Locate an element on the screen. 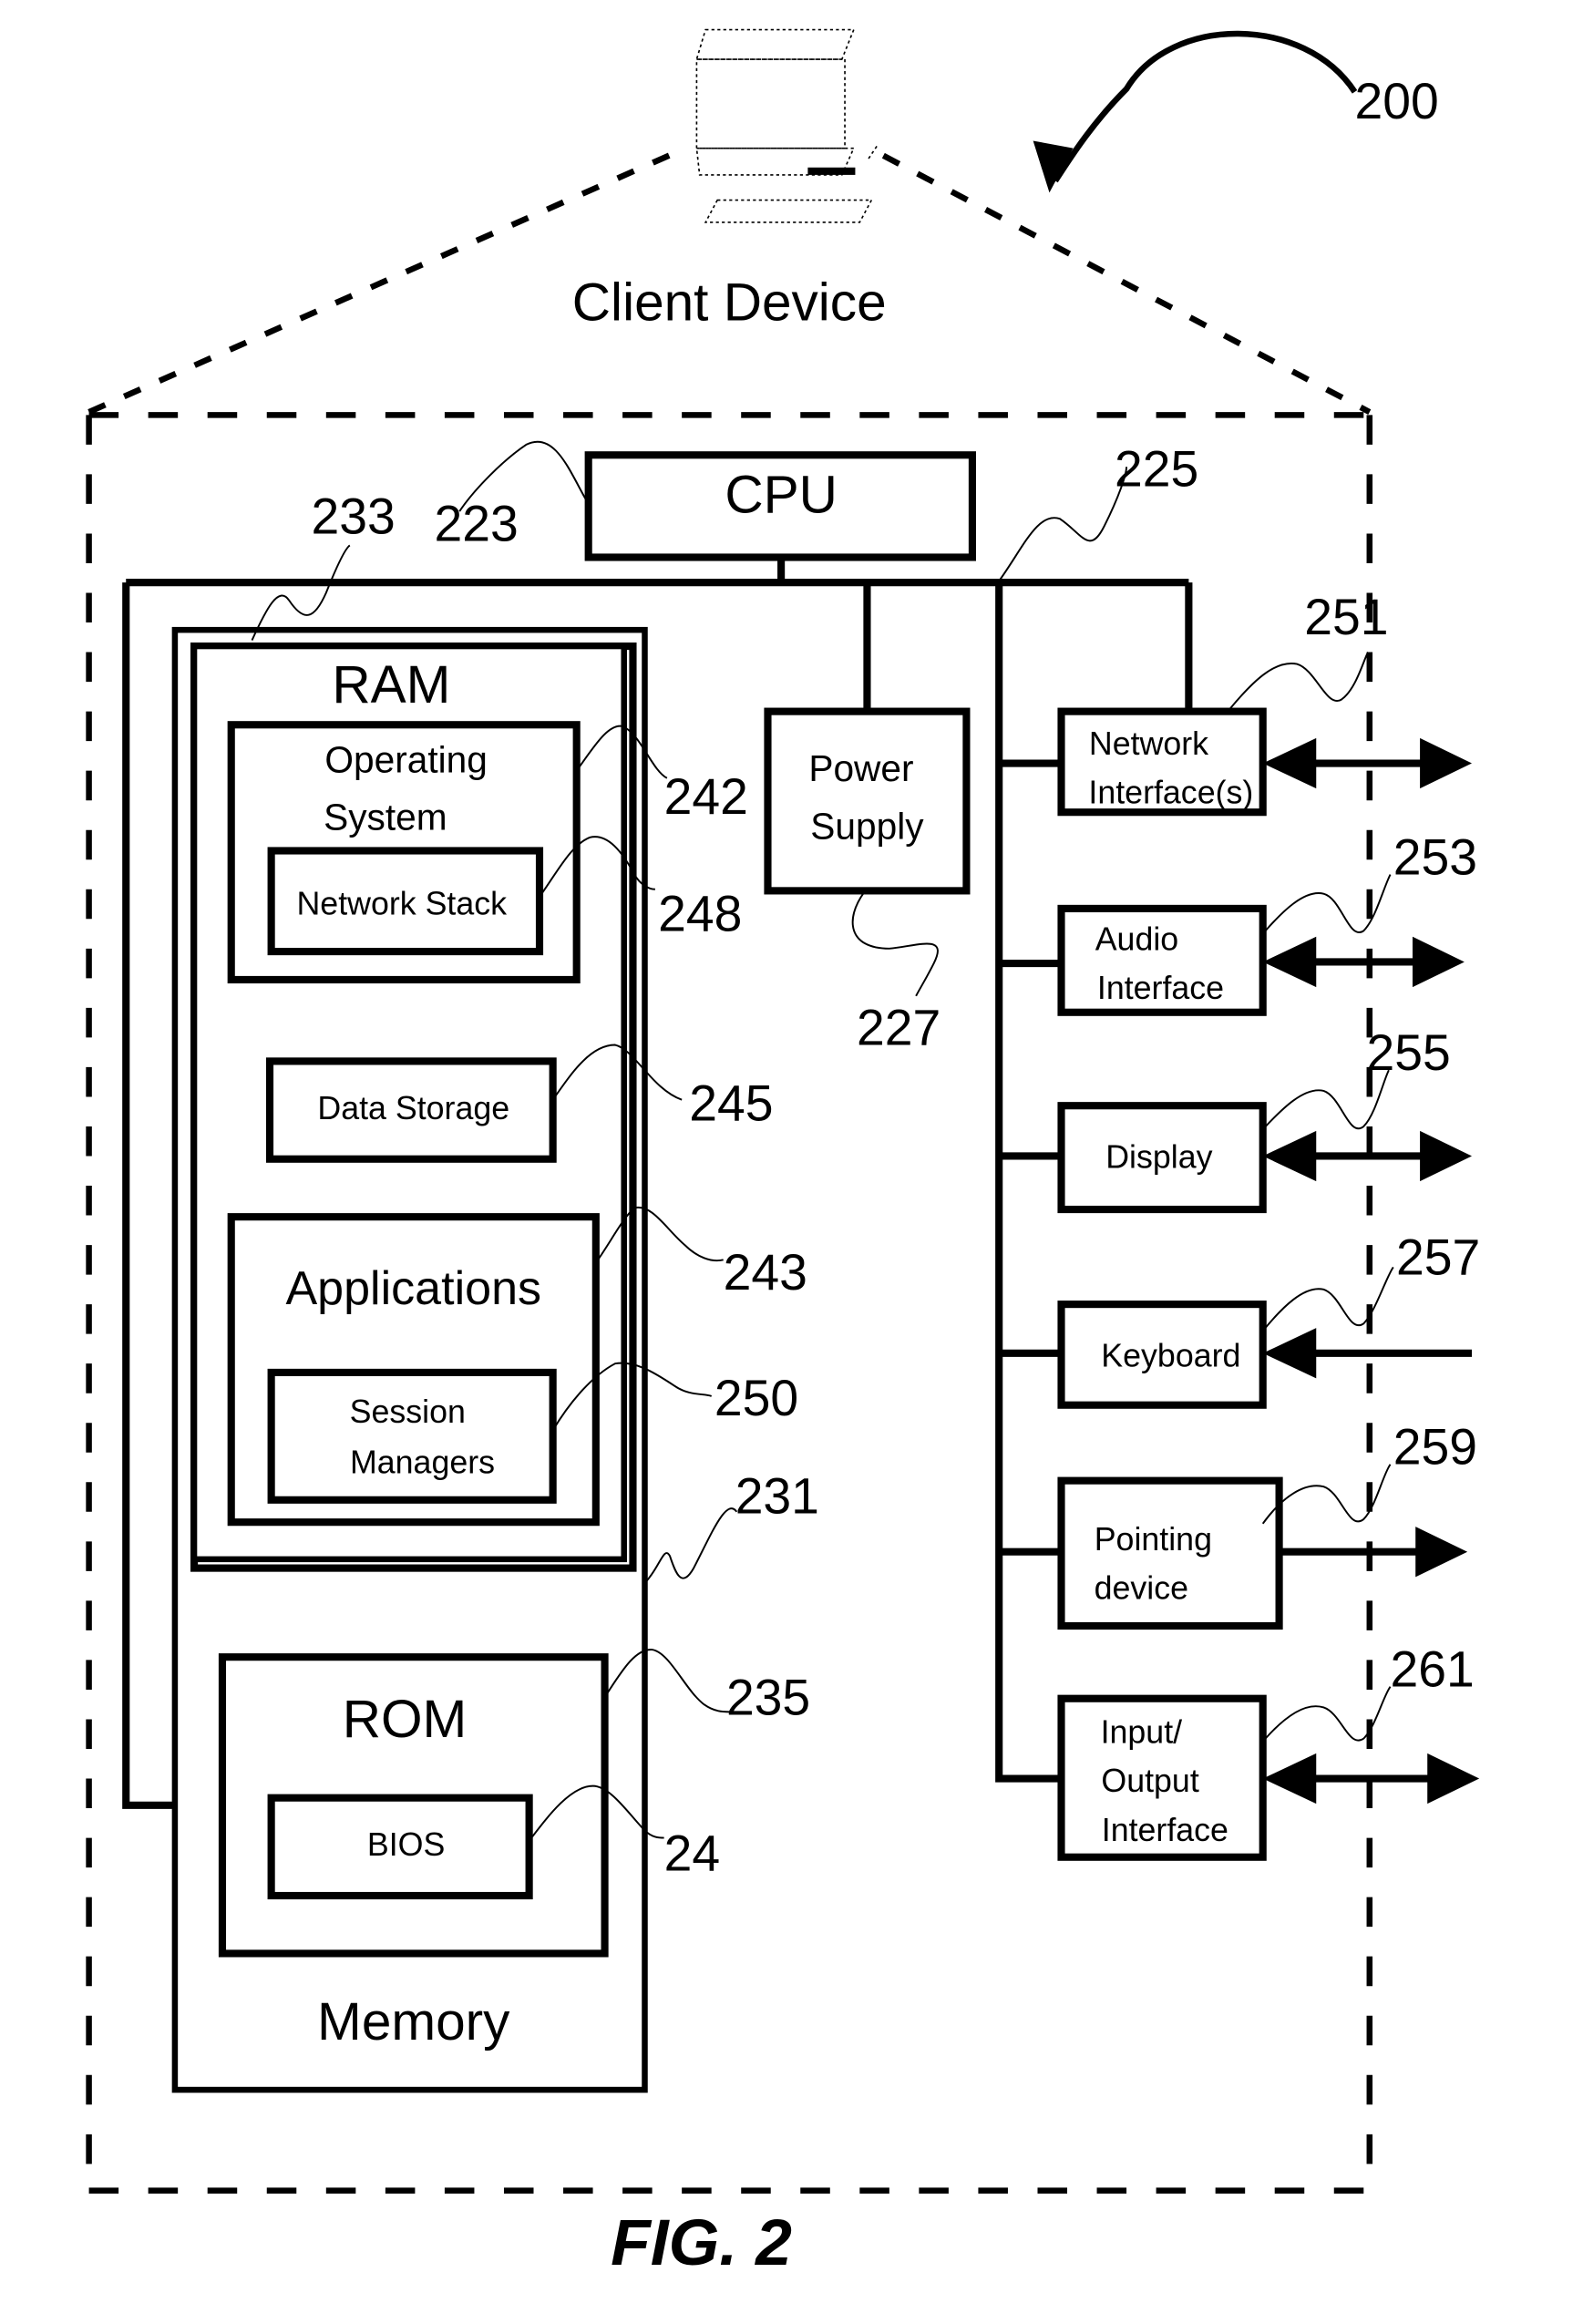 The width and height of the screenshot is (1583, 2324). pointing-device-label-line1: Pointing is located at coordinates (1153, 1539).